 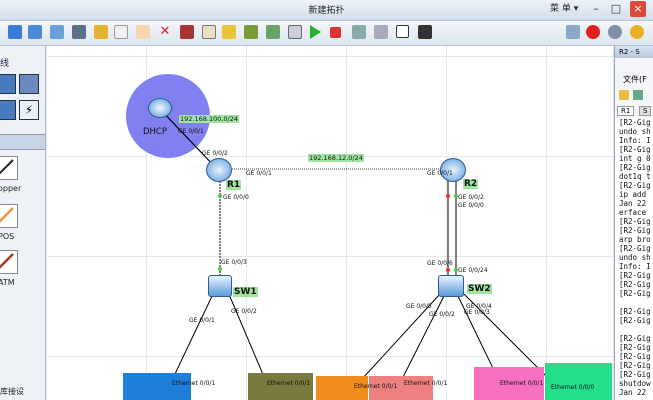 What do you see at coordinates (7, 282) in the screenshot?
I see `cable-atm-label: ATM` at bounding box center [7, 282].